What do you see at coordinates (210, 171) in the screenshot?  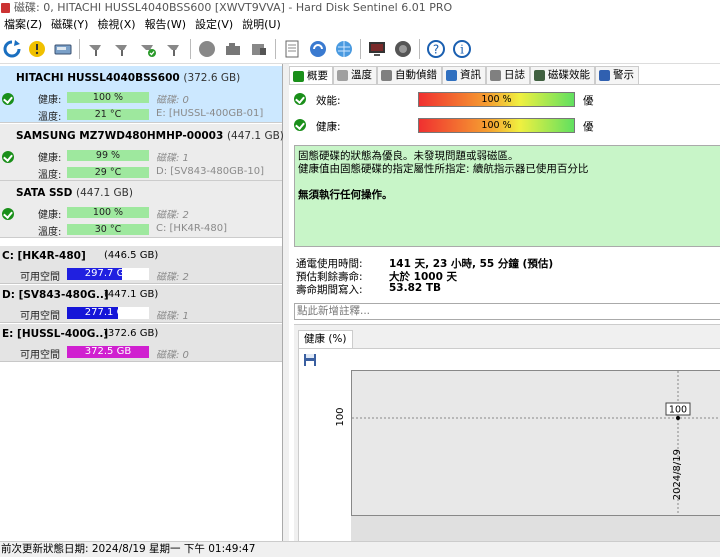 I see `volume-name: D: [SV843-480GB-10]` at bounding box center [210, 171].